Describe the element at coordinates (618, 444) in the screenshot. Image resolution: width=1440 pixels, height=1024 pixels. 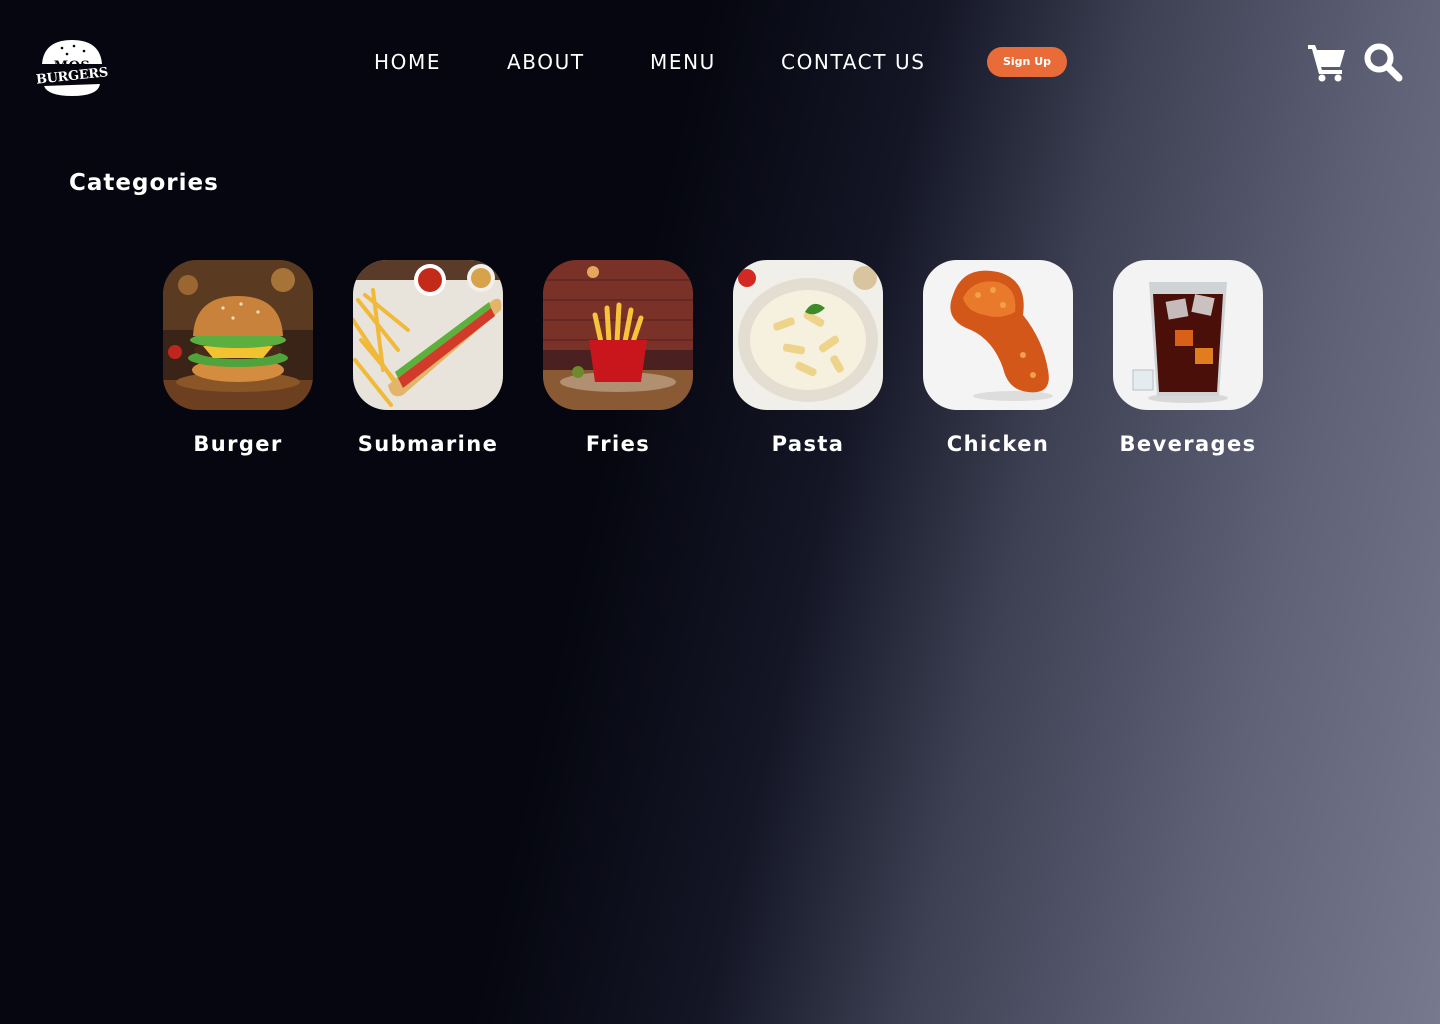
I see `category-label: Fries` at that location.